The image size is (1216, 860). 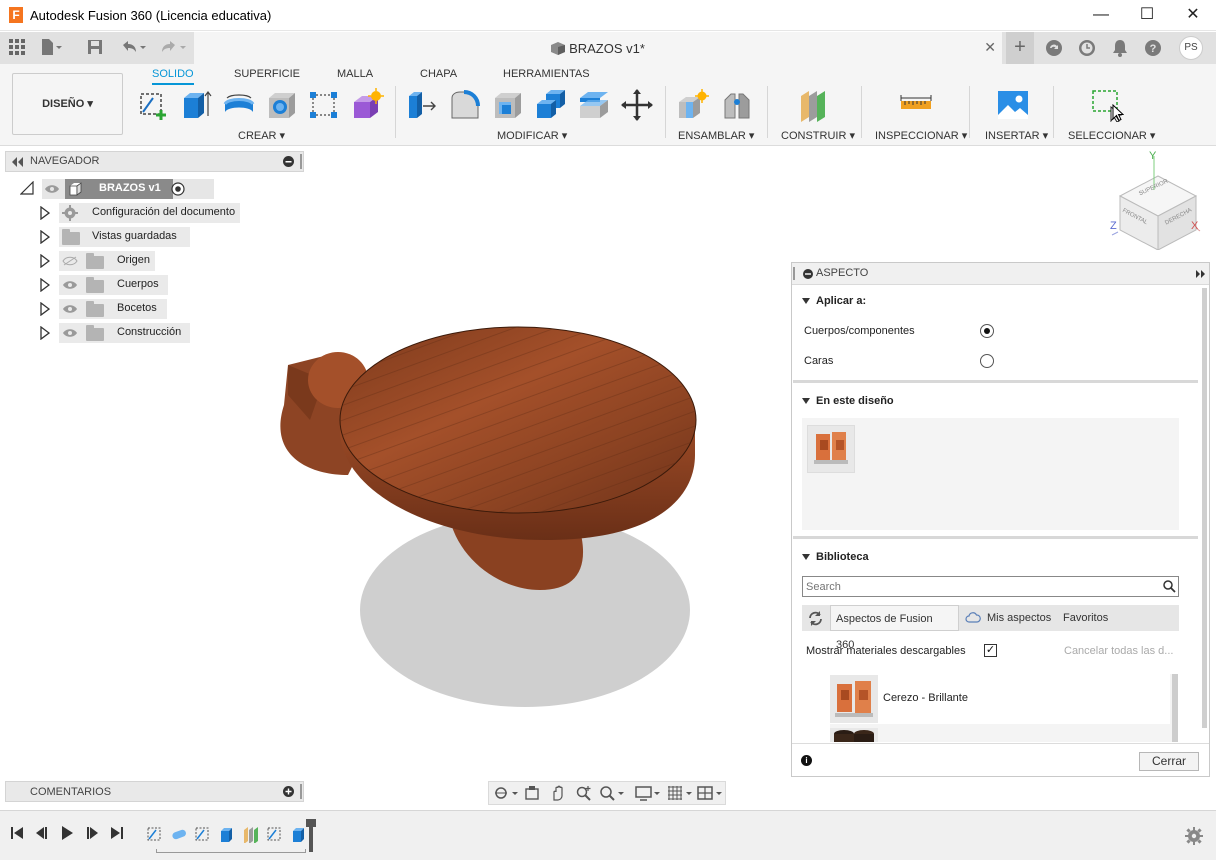 I want to click on fillet-icon, so click(x=465, y=105).